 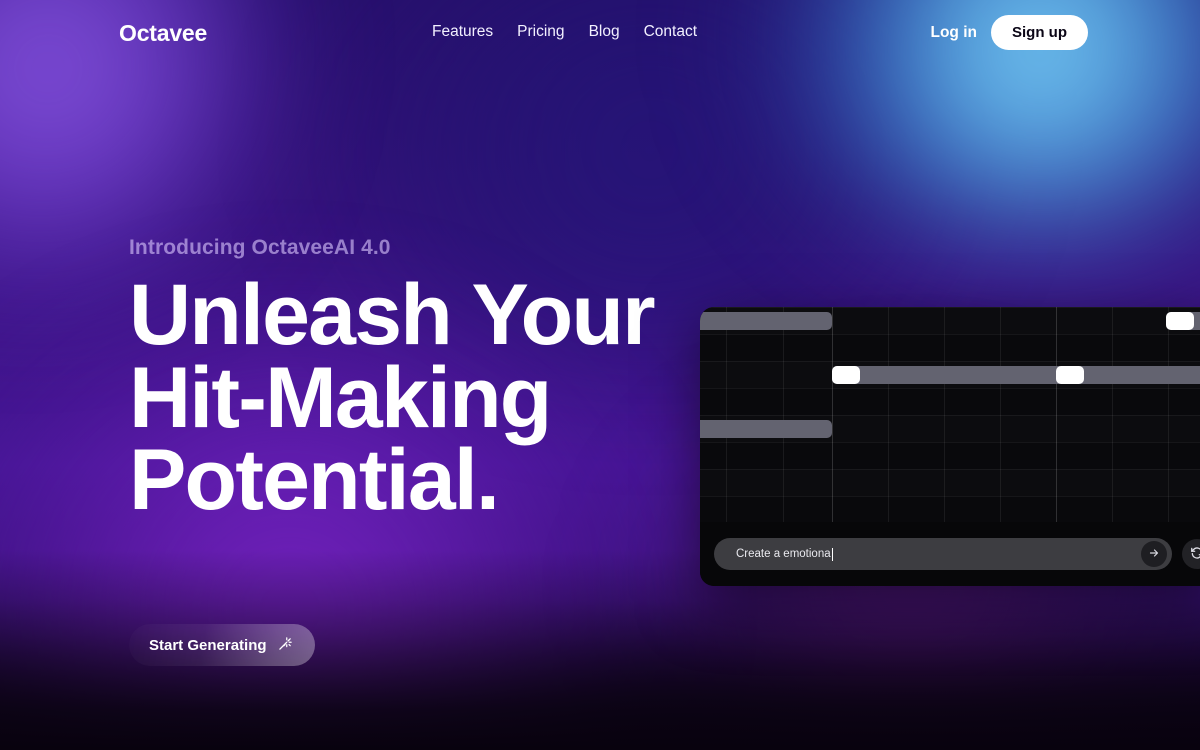 I want to click on send-prompt-button, so click(x=1154, y=554).